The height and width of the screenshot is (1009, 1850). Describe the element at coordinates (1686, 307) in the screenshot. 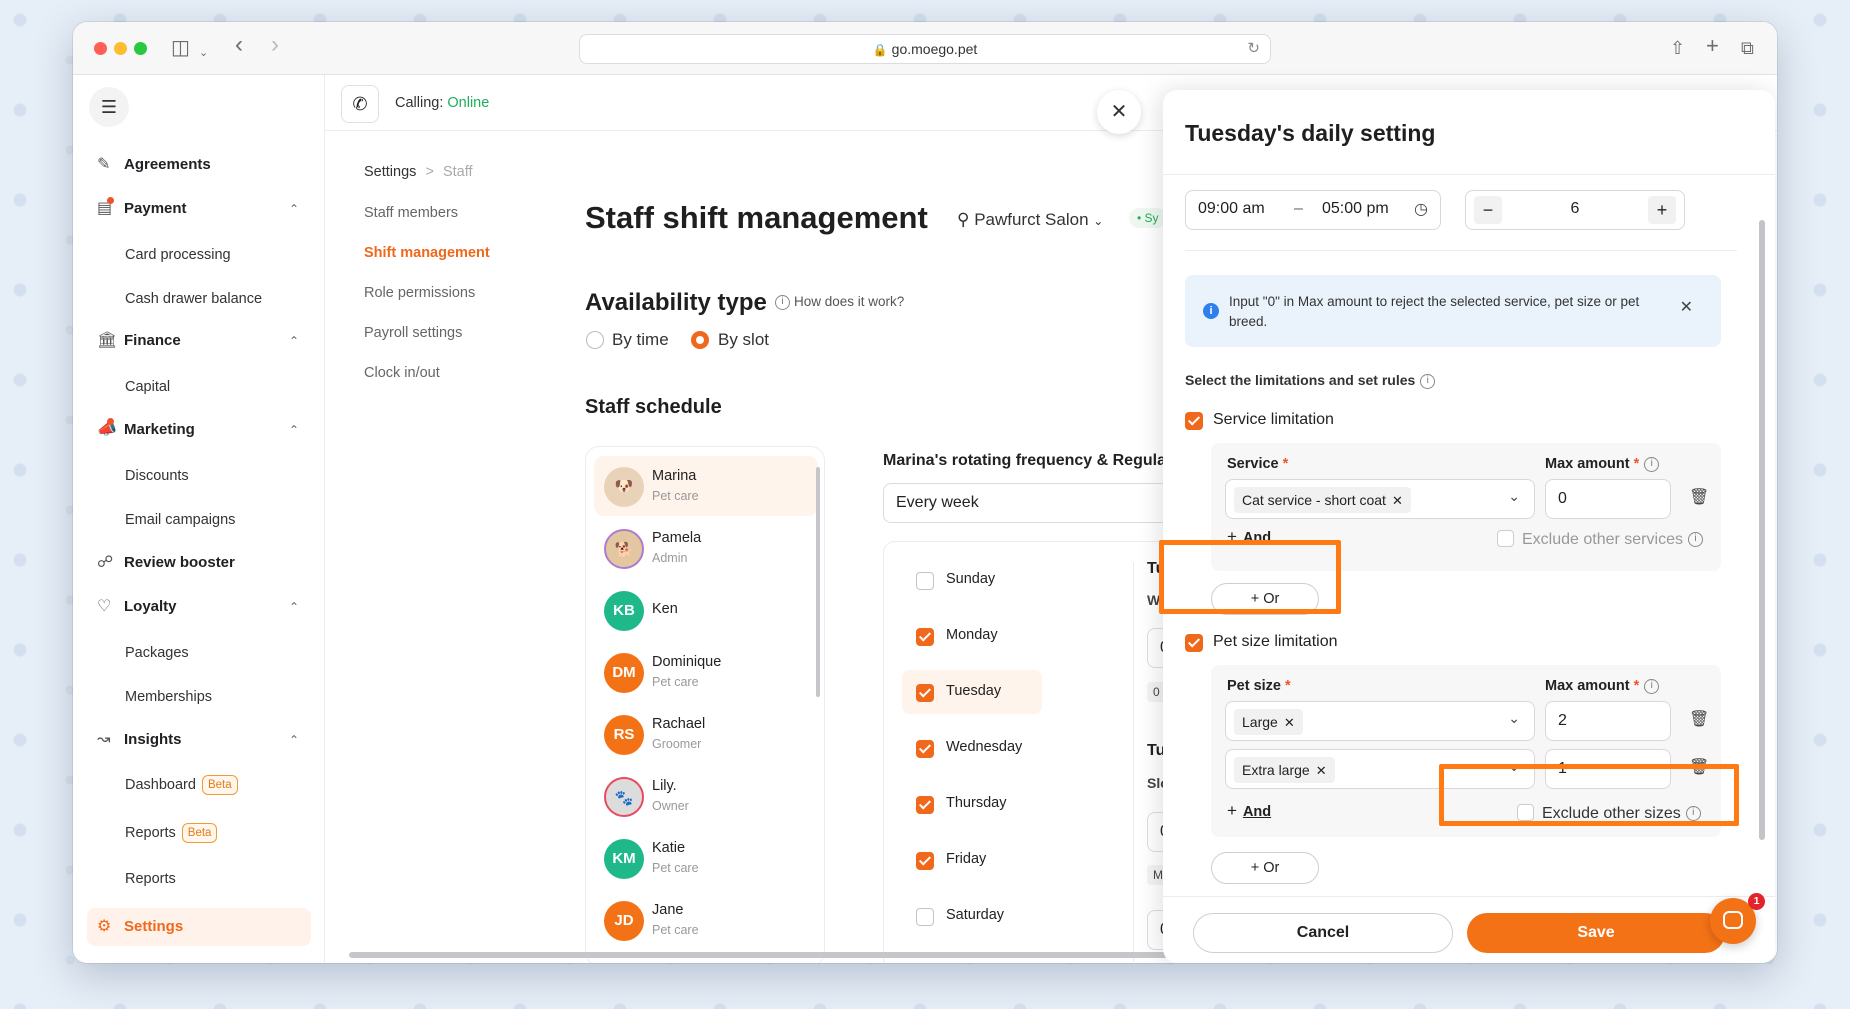

I see `close-icon: ✕` at that location.